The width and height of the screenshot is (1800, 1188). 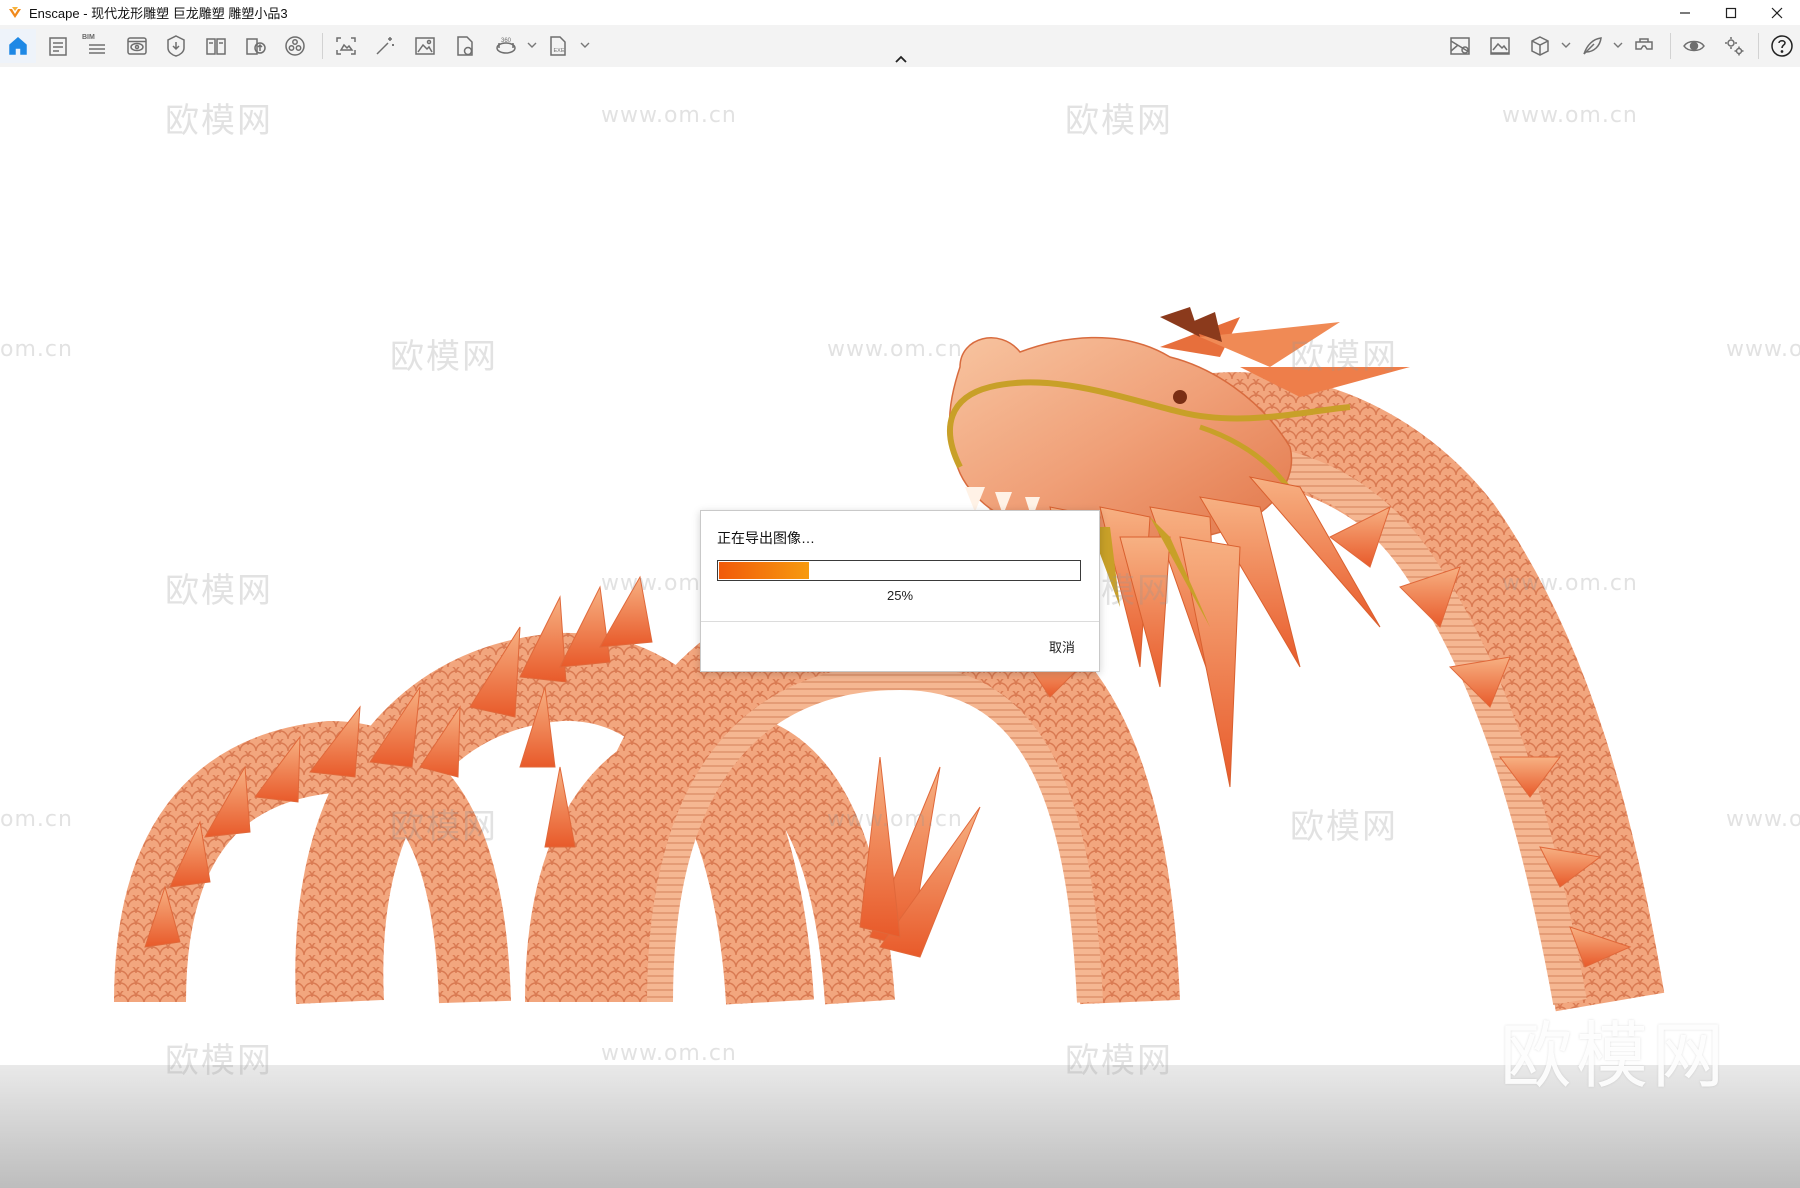 I want to click on export-progress-dialog: 正在导出图像… 25% 取消, so click(x=900, y=591).